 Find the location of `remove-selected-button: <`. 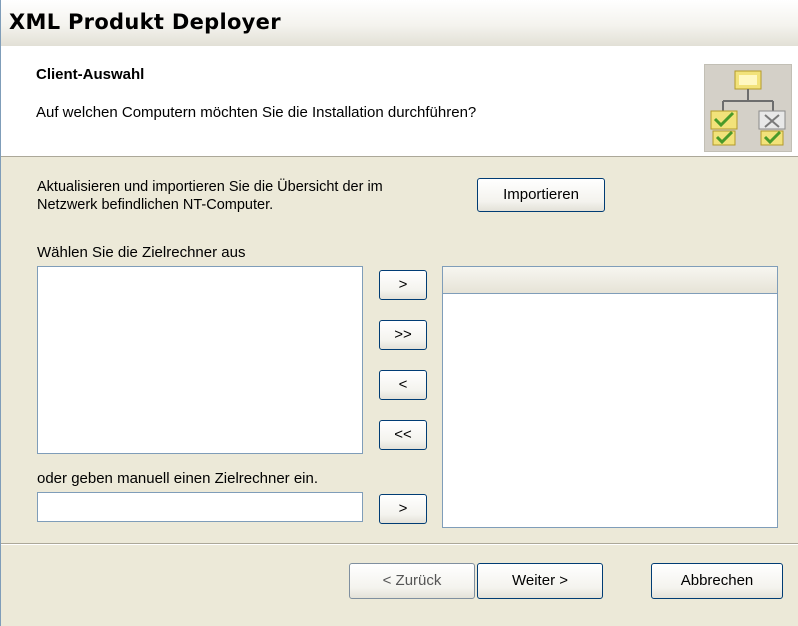

remove-selected-button: < is located at coordinates (403, 385).